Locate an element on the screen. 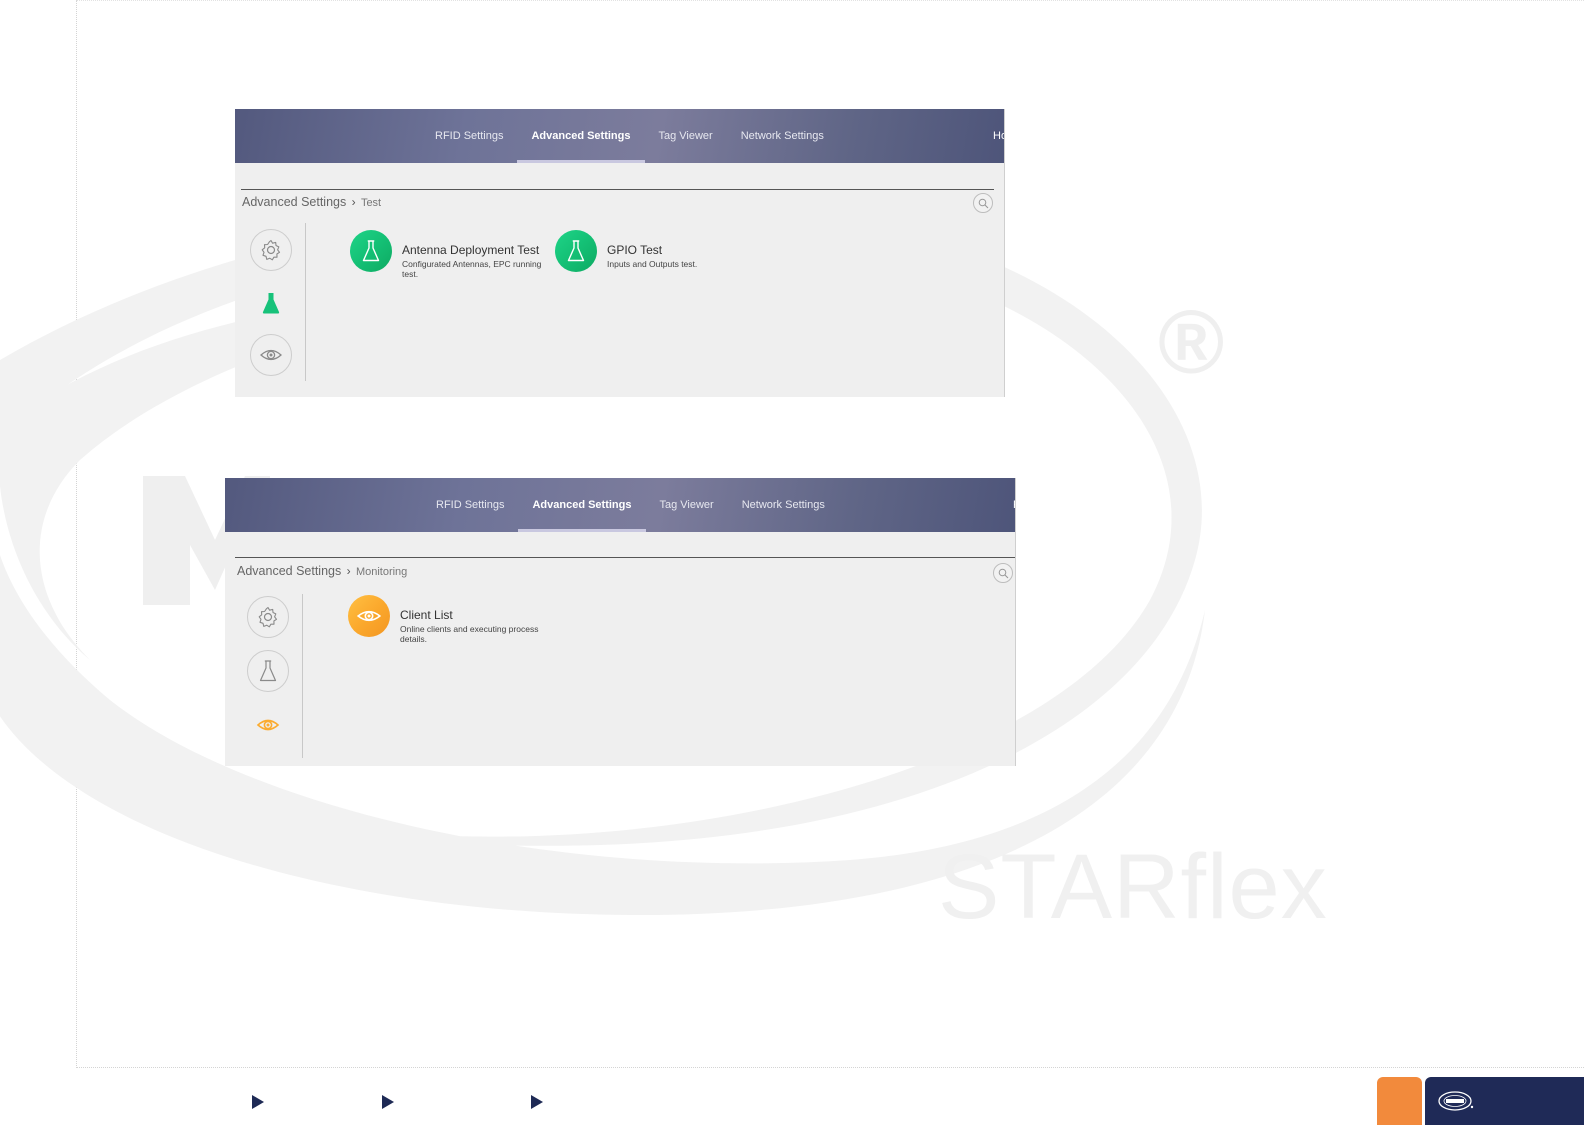 This screenshot has height=1125, width=1584. watermark-starflex: STARflex is located at coordinates (1133, 887).